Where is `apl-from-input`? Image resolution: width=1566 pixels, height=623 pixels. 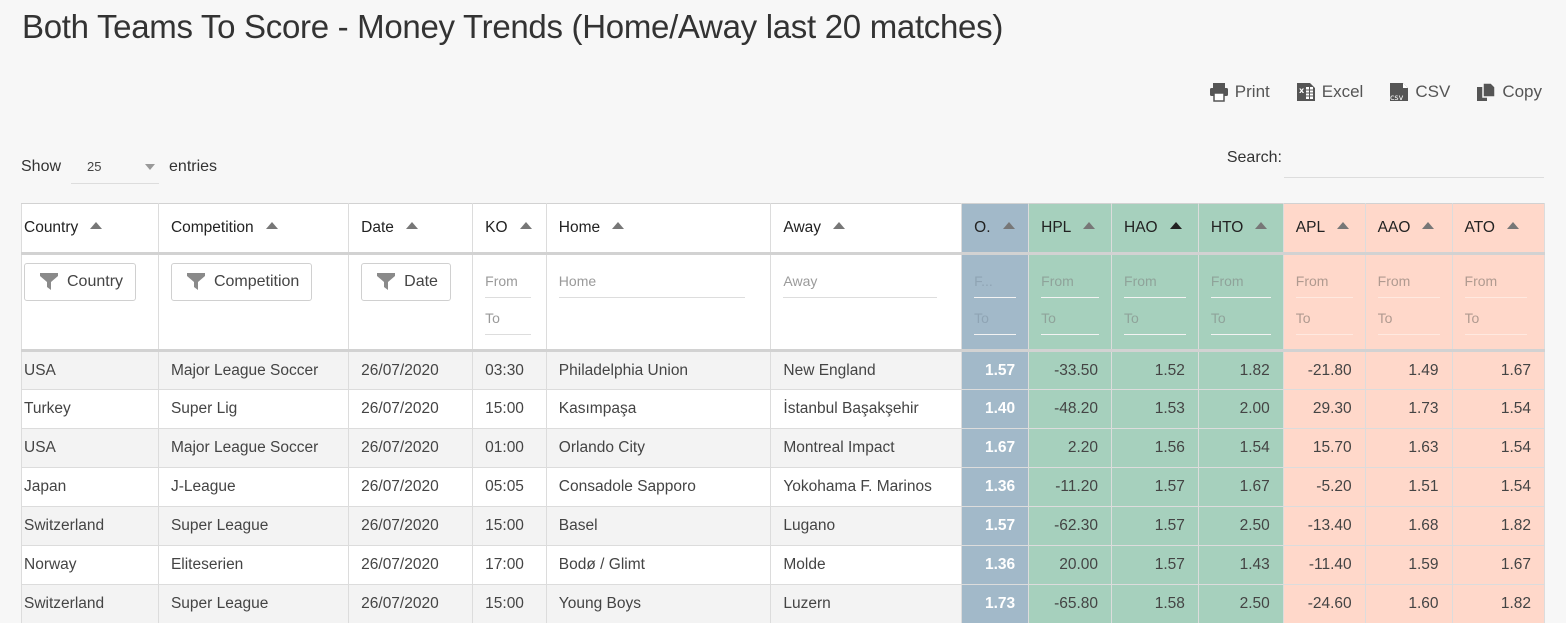
apl-from-input is located at coordinates (1324, 280).